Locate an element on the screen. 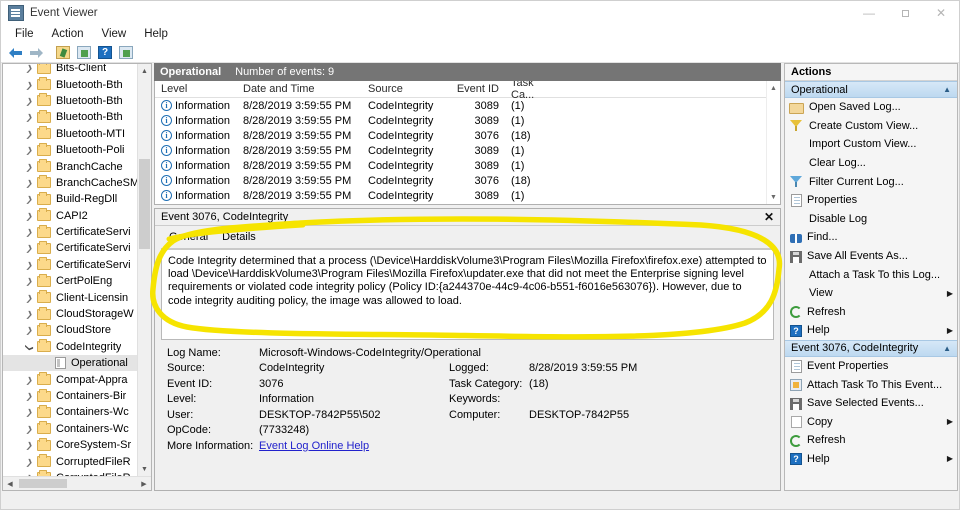 This screenshot has height=510, width=960. column-header-event-id: Event ID is located at coordinates (476, 89).